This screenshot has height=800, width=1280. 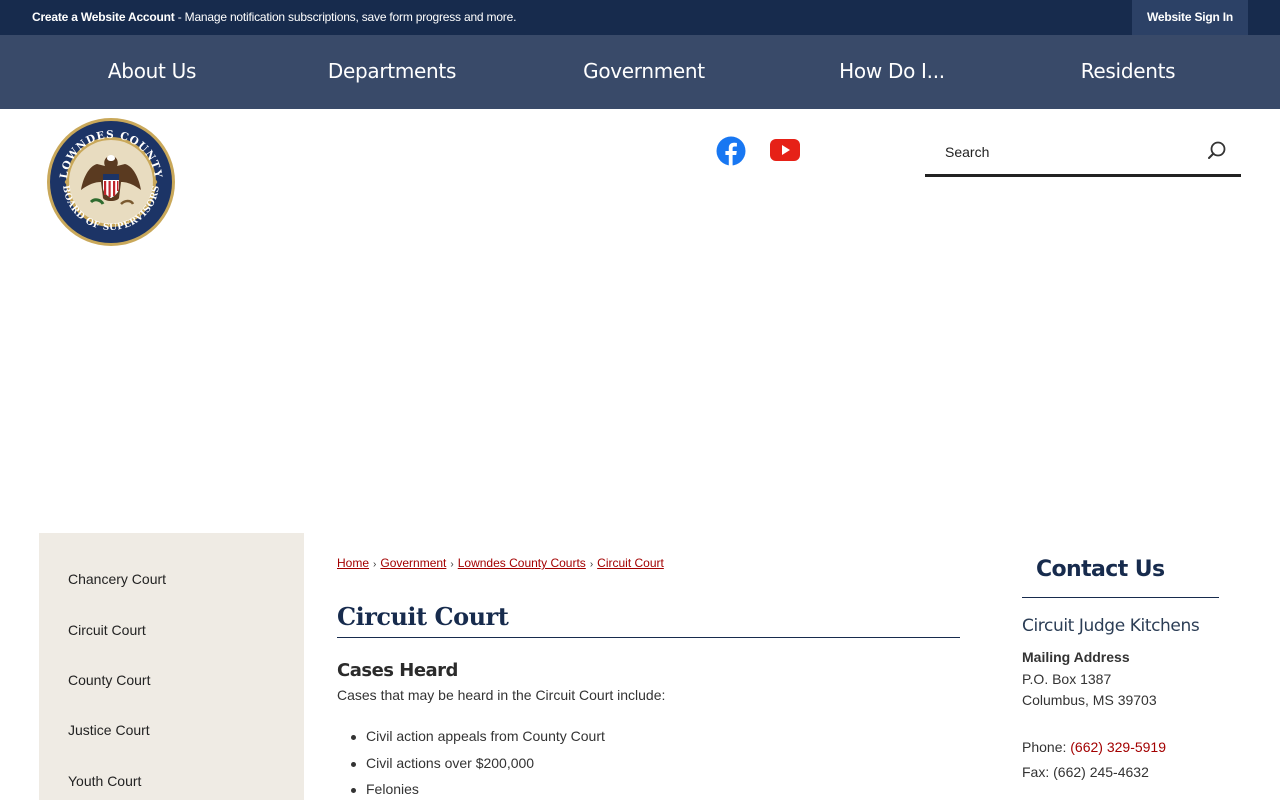 What do you see at coordinates (1060, 152) in the screenshot?
I see `search-input` at bounding box center [1060, 152].